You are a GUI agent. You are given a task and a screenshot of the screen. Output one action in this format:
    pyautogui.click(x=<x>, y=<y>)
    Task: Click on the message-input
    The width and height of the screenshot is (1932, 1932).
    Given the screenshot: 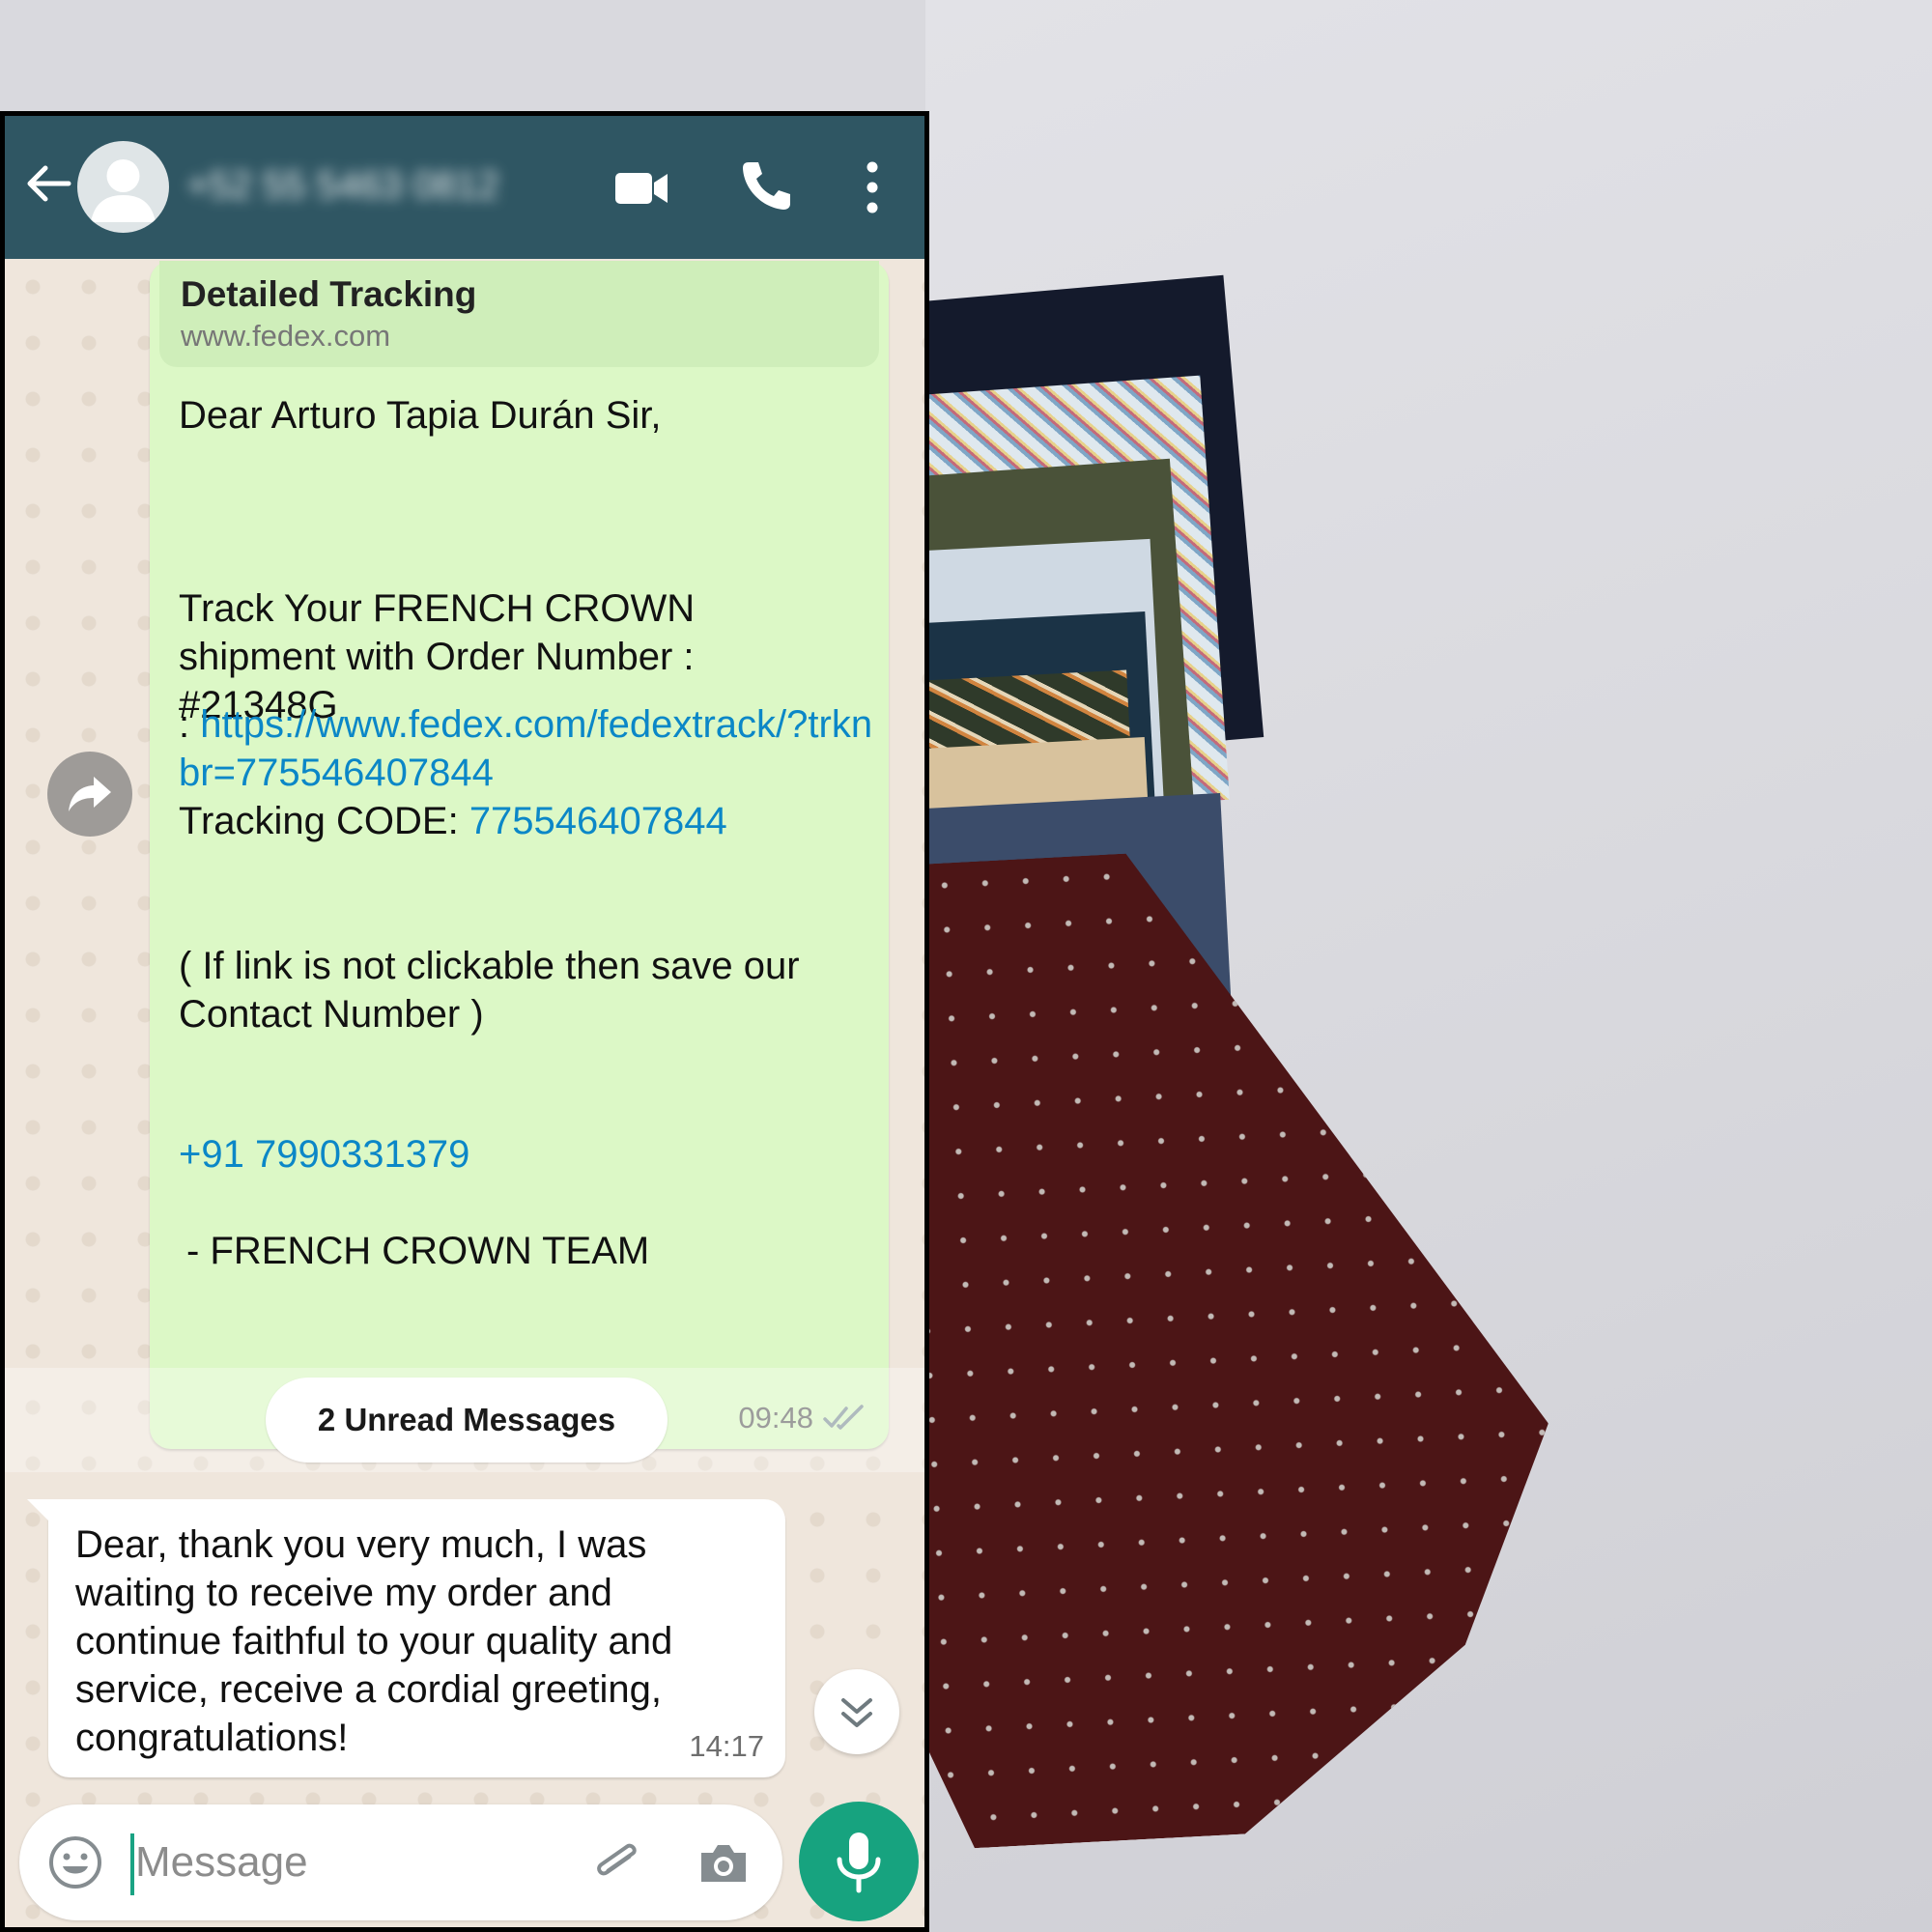 What is the action you would take?
    pyautogui.click(x=299, y=1862)
    